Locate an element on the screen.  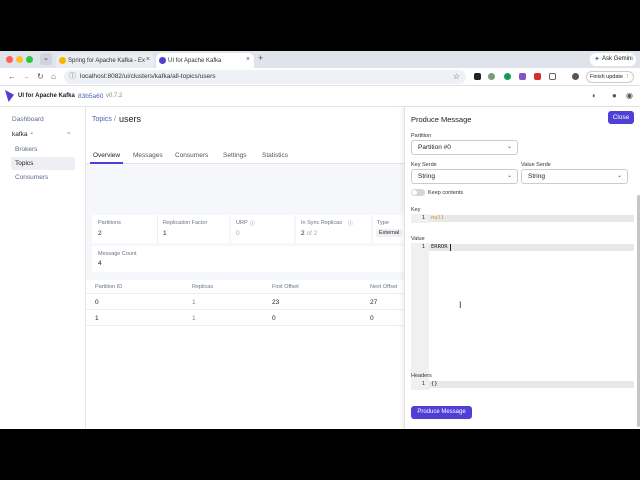
stat-label: Message Count is located at coordinates (117, 254).